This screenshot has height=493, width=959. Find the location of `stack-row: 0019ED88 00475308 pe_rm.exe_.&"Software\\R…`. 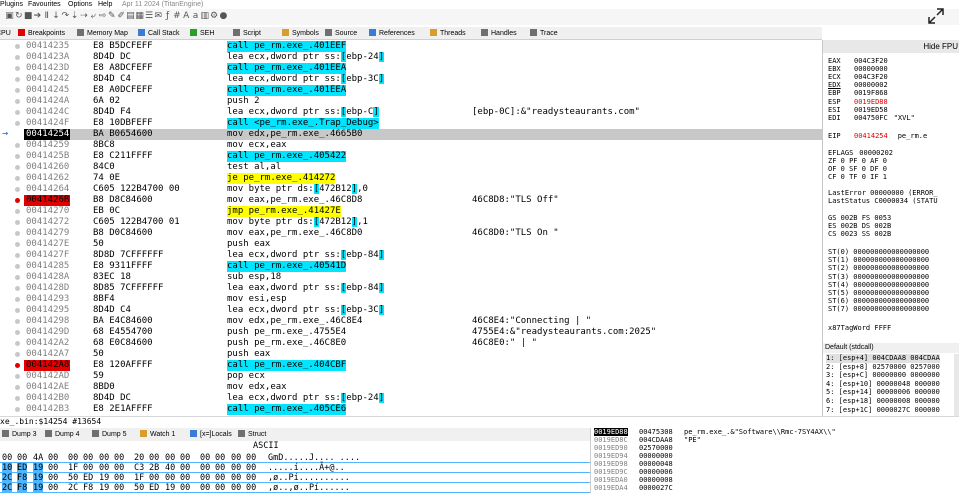

stack-row: 0019ED88 00475308 pe_rm.exe_.&"Software\\R… is located at coordinates (775, 432).